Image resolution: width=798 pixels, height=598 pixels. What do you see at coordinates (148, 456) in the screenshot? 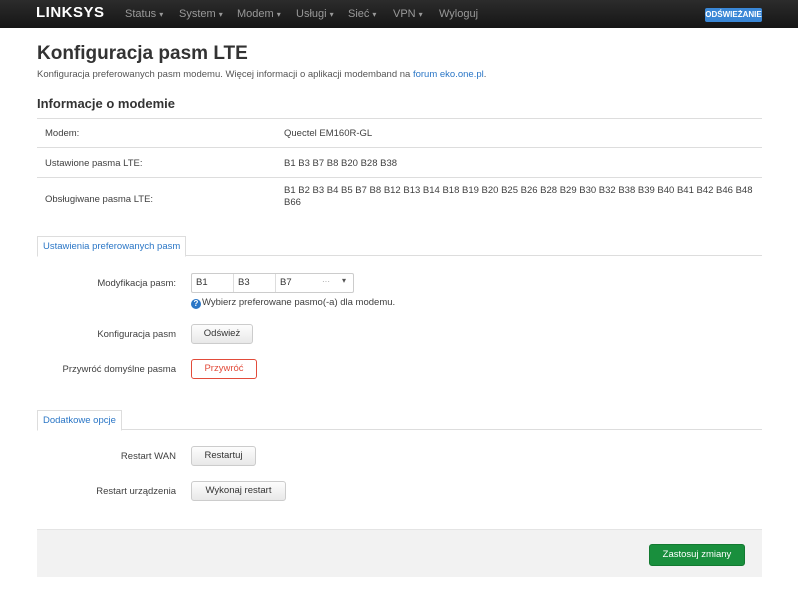
I see `restart-wan-label: Restart WAN` at bounding box center [148, 456].